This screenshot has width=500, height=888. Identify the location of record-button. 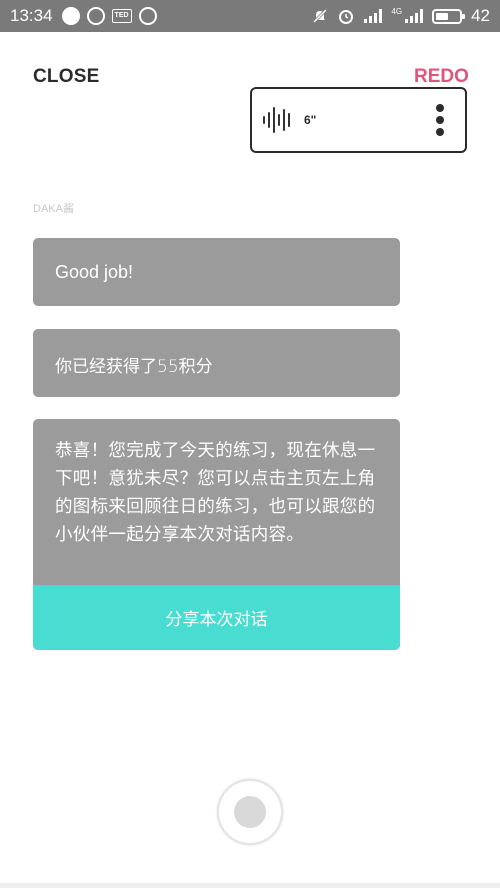
(250, 812).